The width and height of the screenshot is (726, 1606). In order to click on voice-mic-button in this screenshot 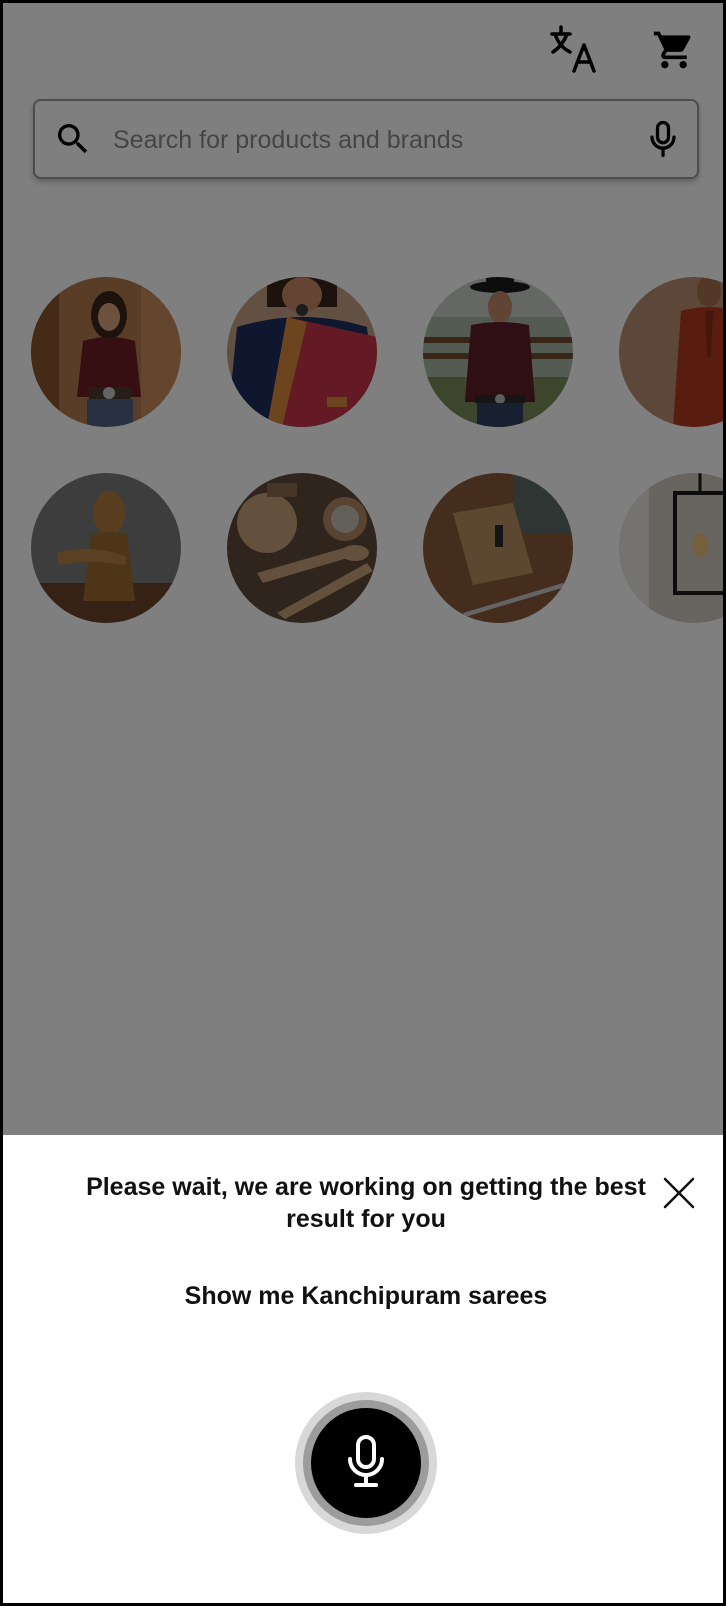, I will do `click(366, 1463)`.